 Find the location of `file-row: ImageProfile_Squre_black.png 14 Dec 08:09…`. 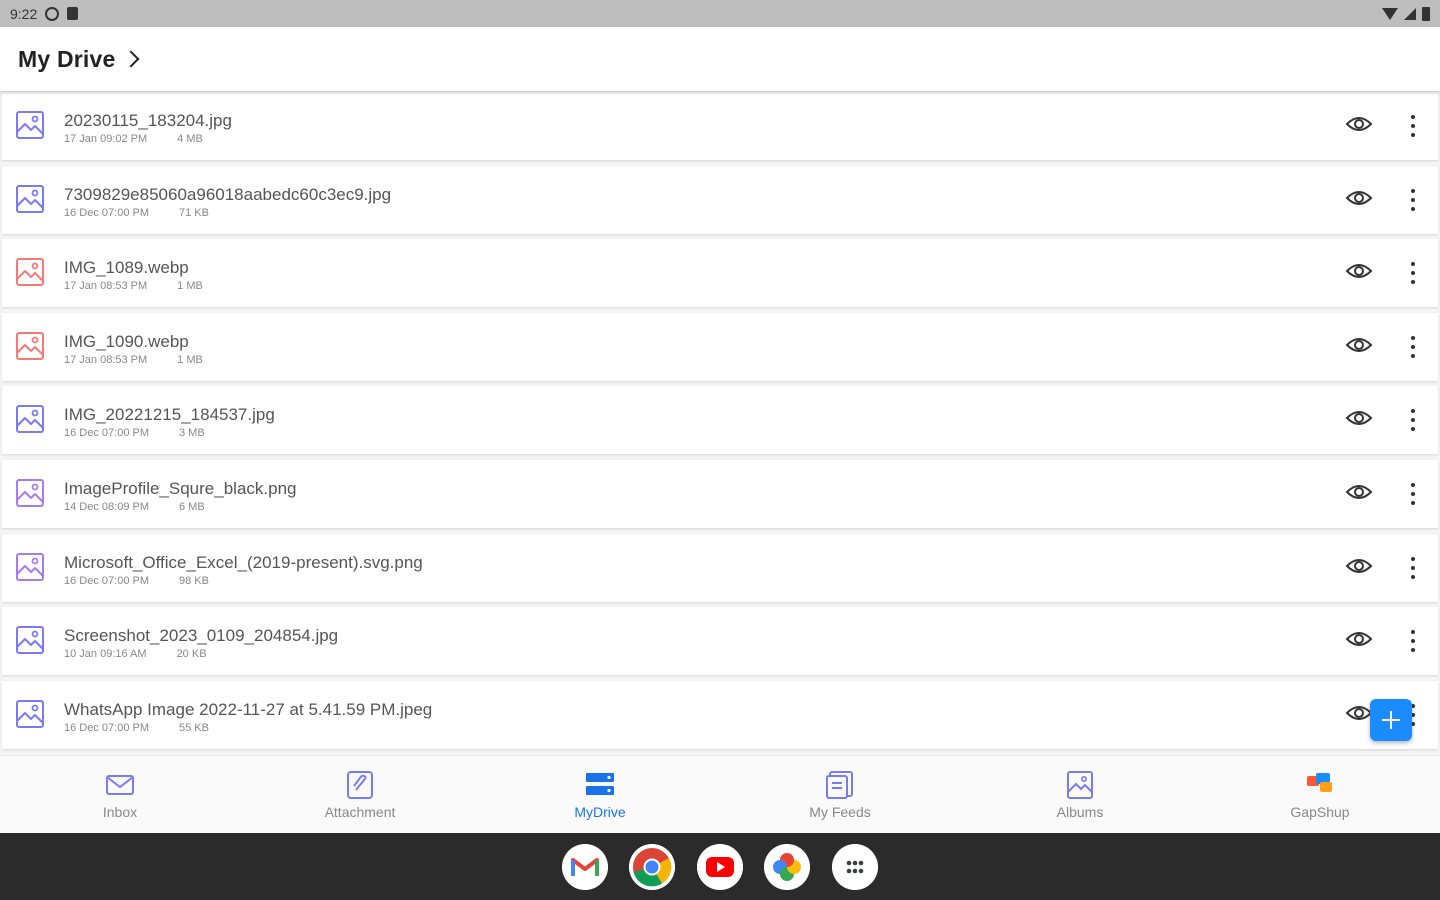

file-row: ImageProfile_Squre_black.png 14 Dec 08:09… is located at coordinates (720, 494).